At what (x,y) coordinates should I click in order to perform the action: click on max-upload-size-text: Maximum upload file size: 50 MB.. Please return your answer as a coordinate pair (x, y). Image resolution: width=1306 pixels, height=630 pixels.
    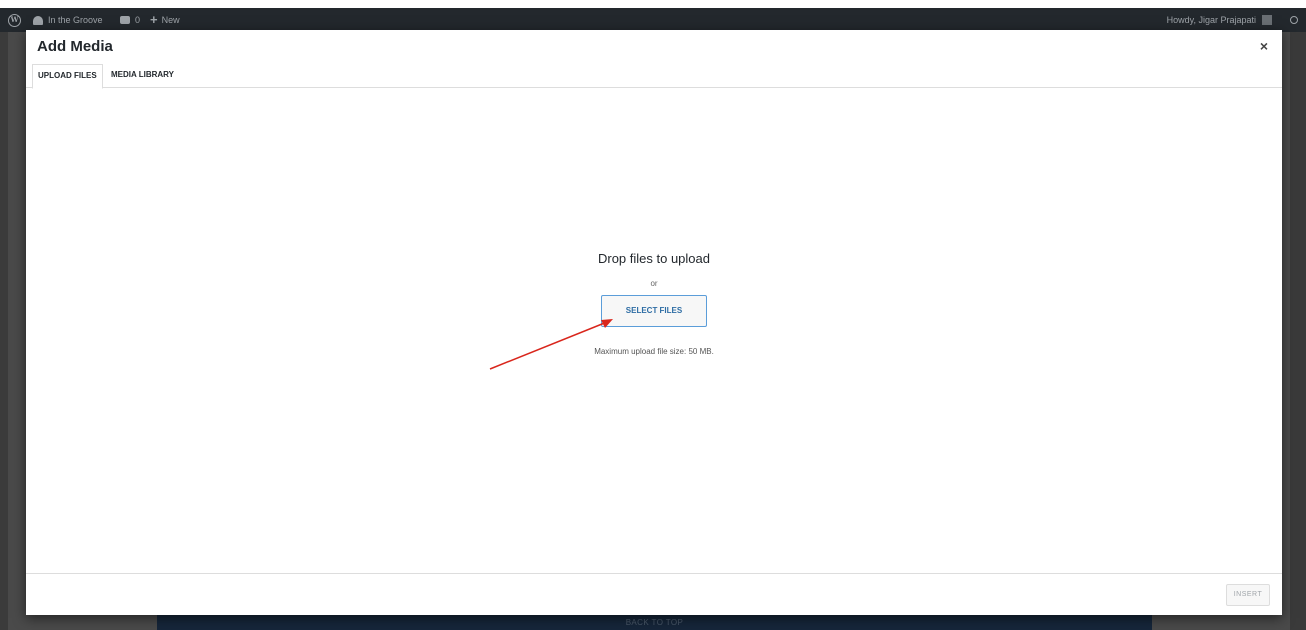
    Looking at the image, I should click on (654, 351).